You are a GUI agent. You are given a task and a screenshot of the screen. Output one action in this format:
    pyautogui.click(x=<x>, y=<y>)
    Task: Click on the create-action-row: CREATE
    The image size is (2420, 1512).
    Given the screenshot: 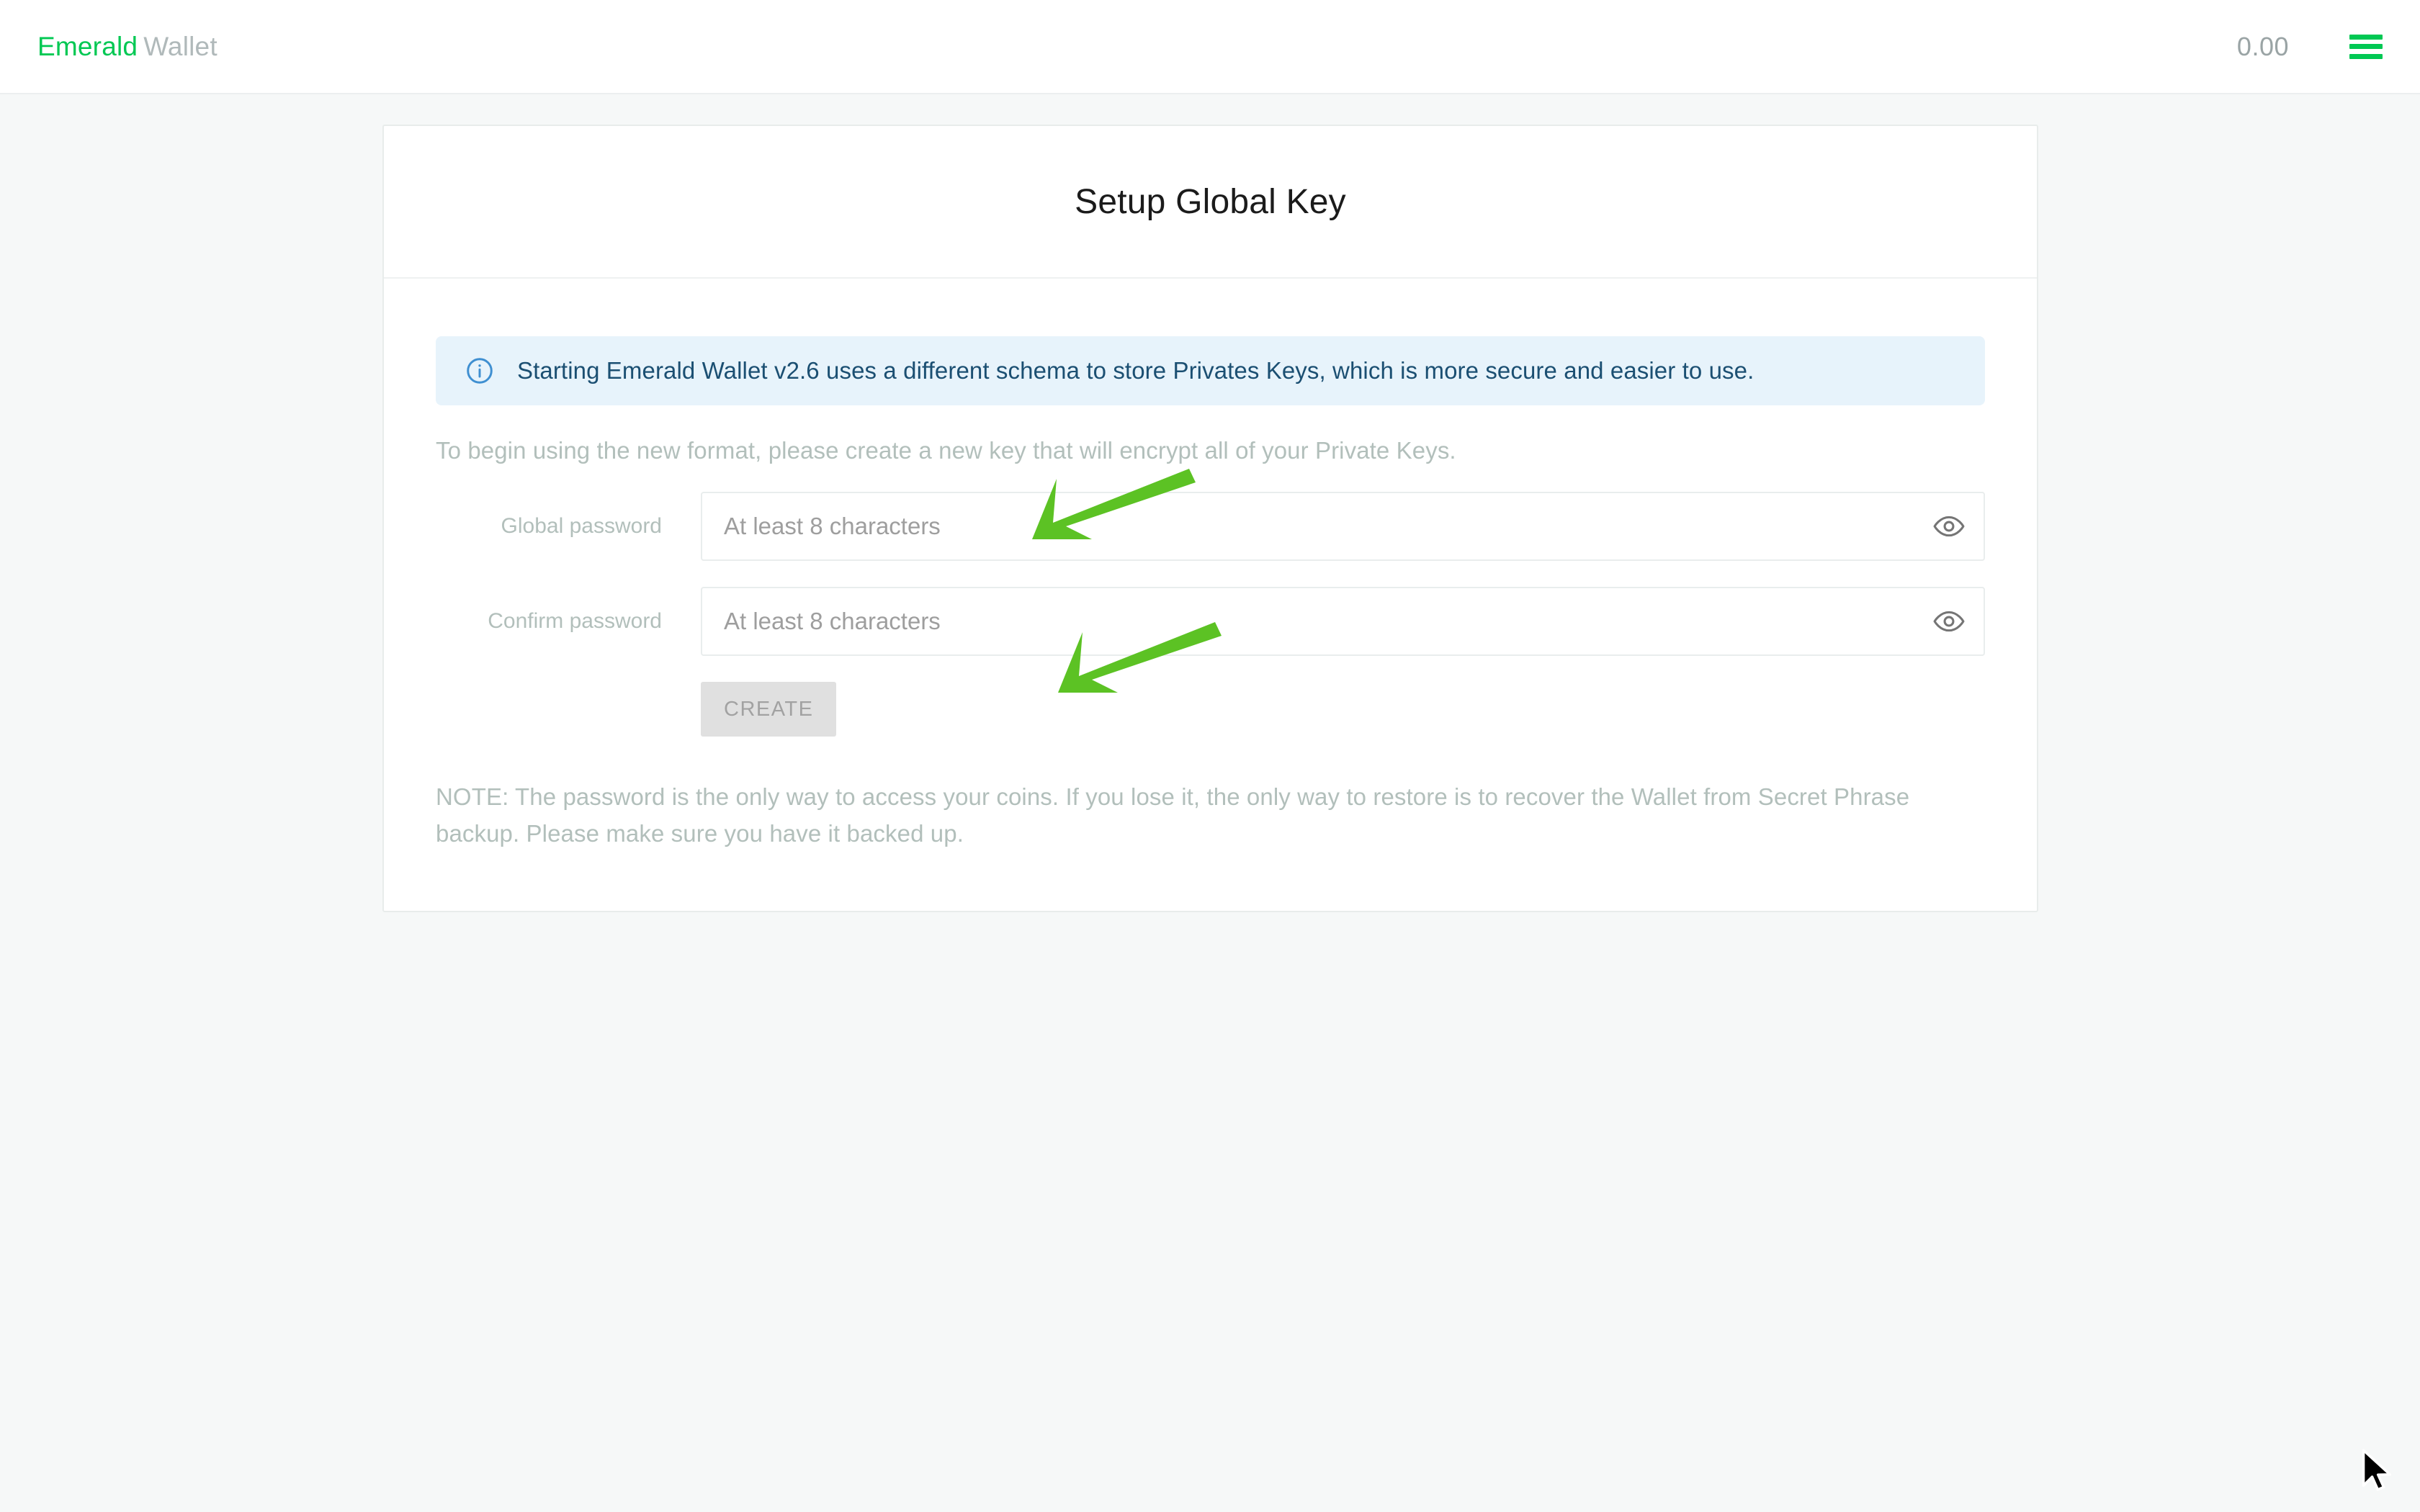 What is the action you would take?
    pyautogui.click(x=1210, y=709)
    